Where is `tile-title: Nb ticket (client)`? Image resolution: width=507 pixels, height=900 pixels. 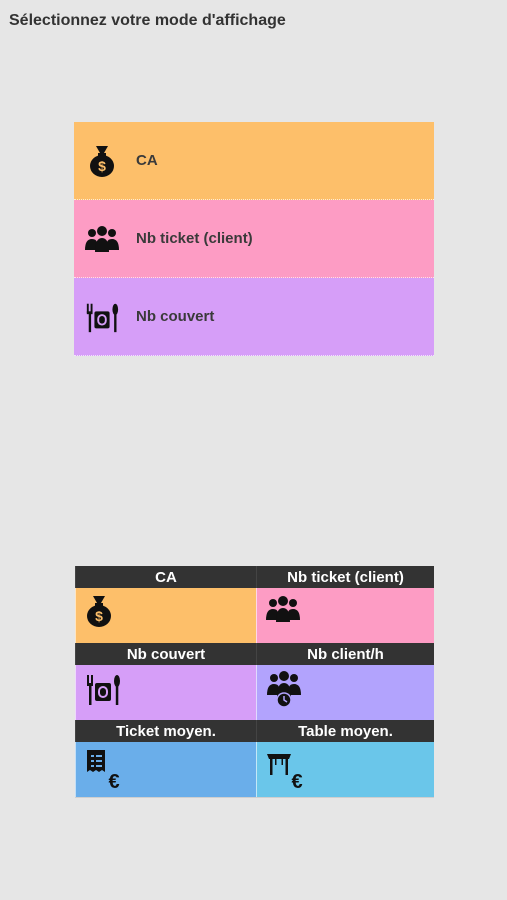 tile-title: Nb ticket (client) is located at coordinates (345, 577).